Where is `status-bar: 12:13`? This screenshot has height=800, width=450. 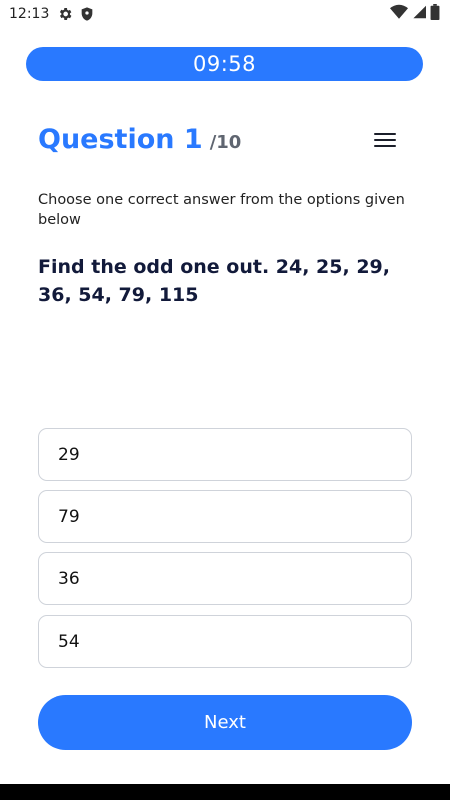
status-bar: 12:13 is located at coordinates (225, 14).